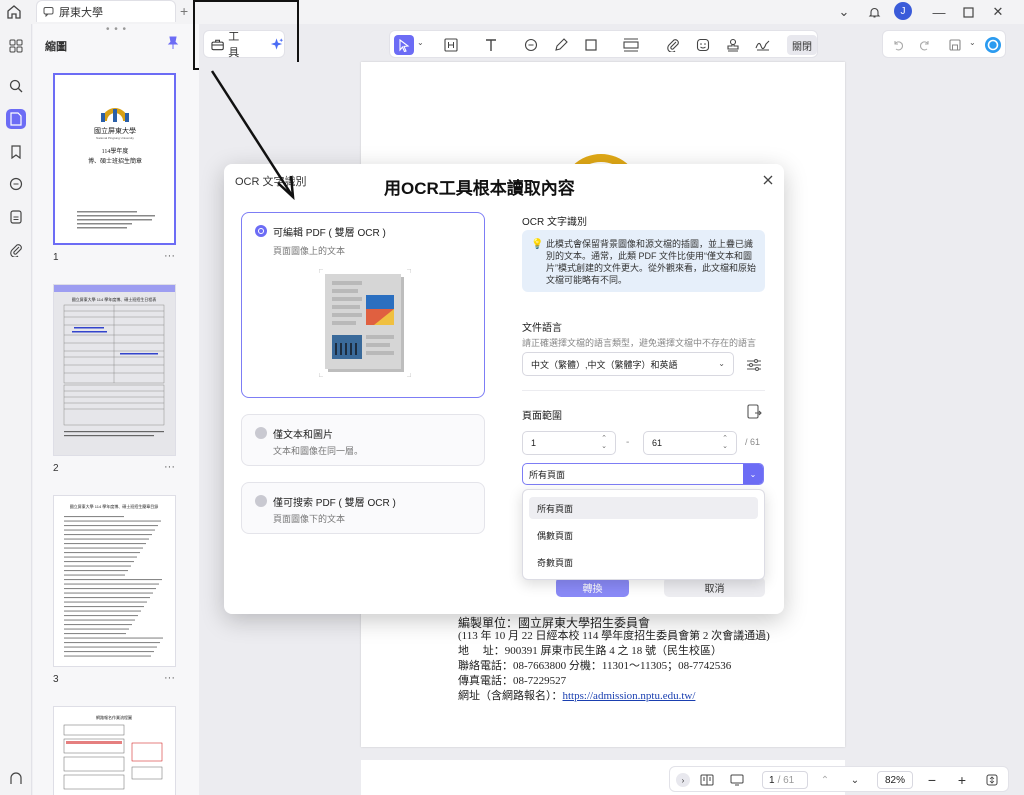  Describe the element at coordinates (895, 780) in the screenshot. I see `zoom-level: 82%` at that location.